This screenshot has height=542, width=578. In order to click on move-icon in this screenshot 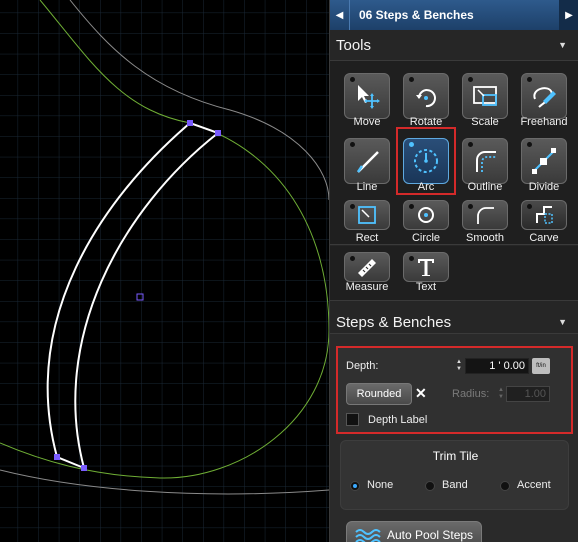, I will do `click(369, 97)`.